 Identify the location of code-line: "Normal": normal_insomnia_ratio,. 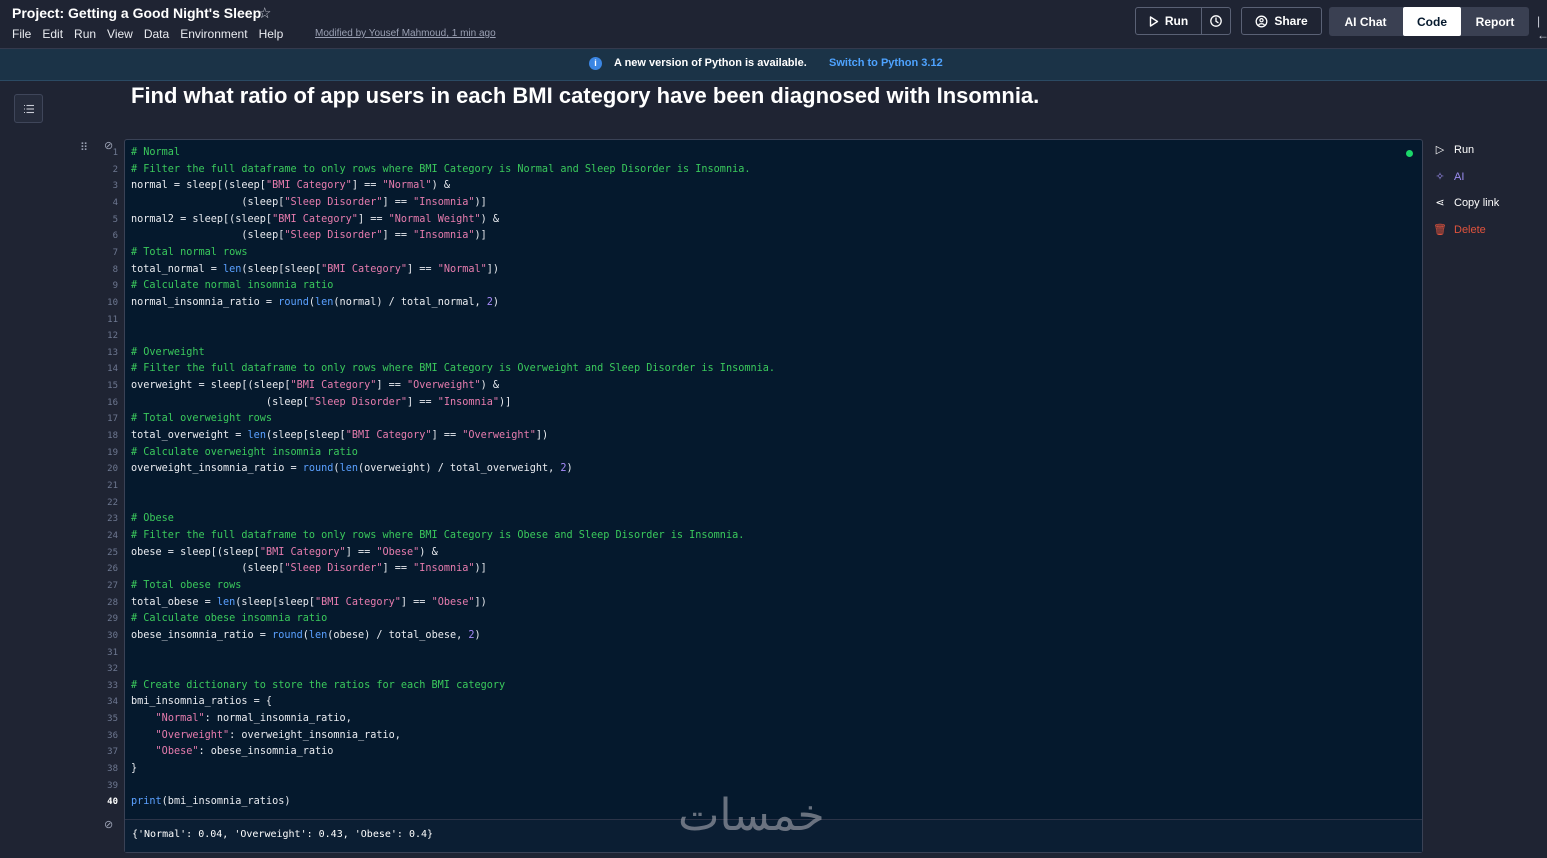
(241, 718).